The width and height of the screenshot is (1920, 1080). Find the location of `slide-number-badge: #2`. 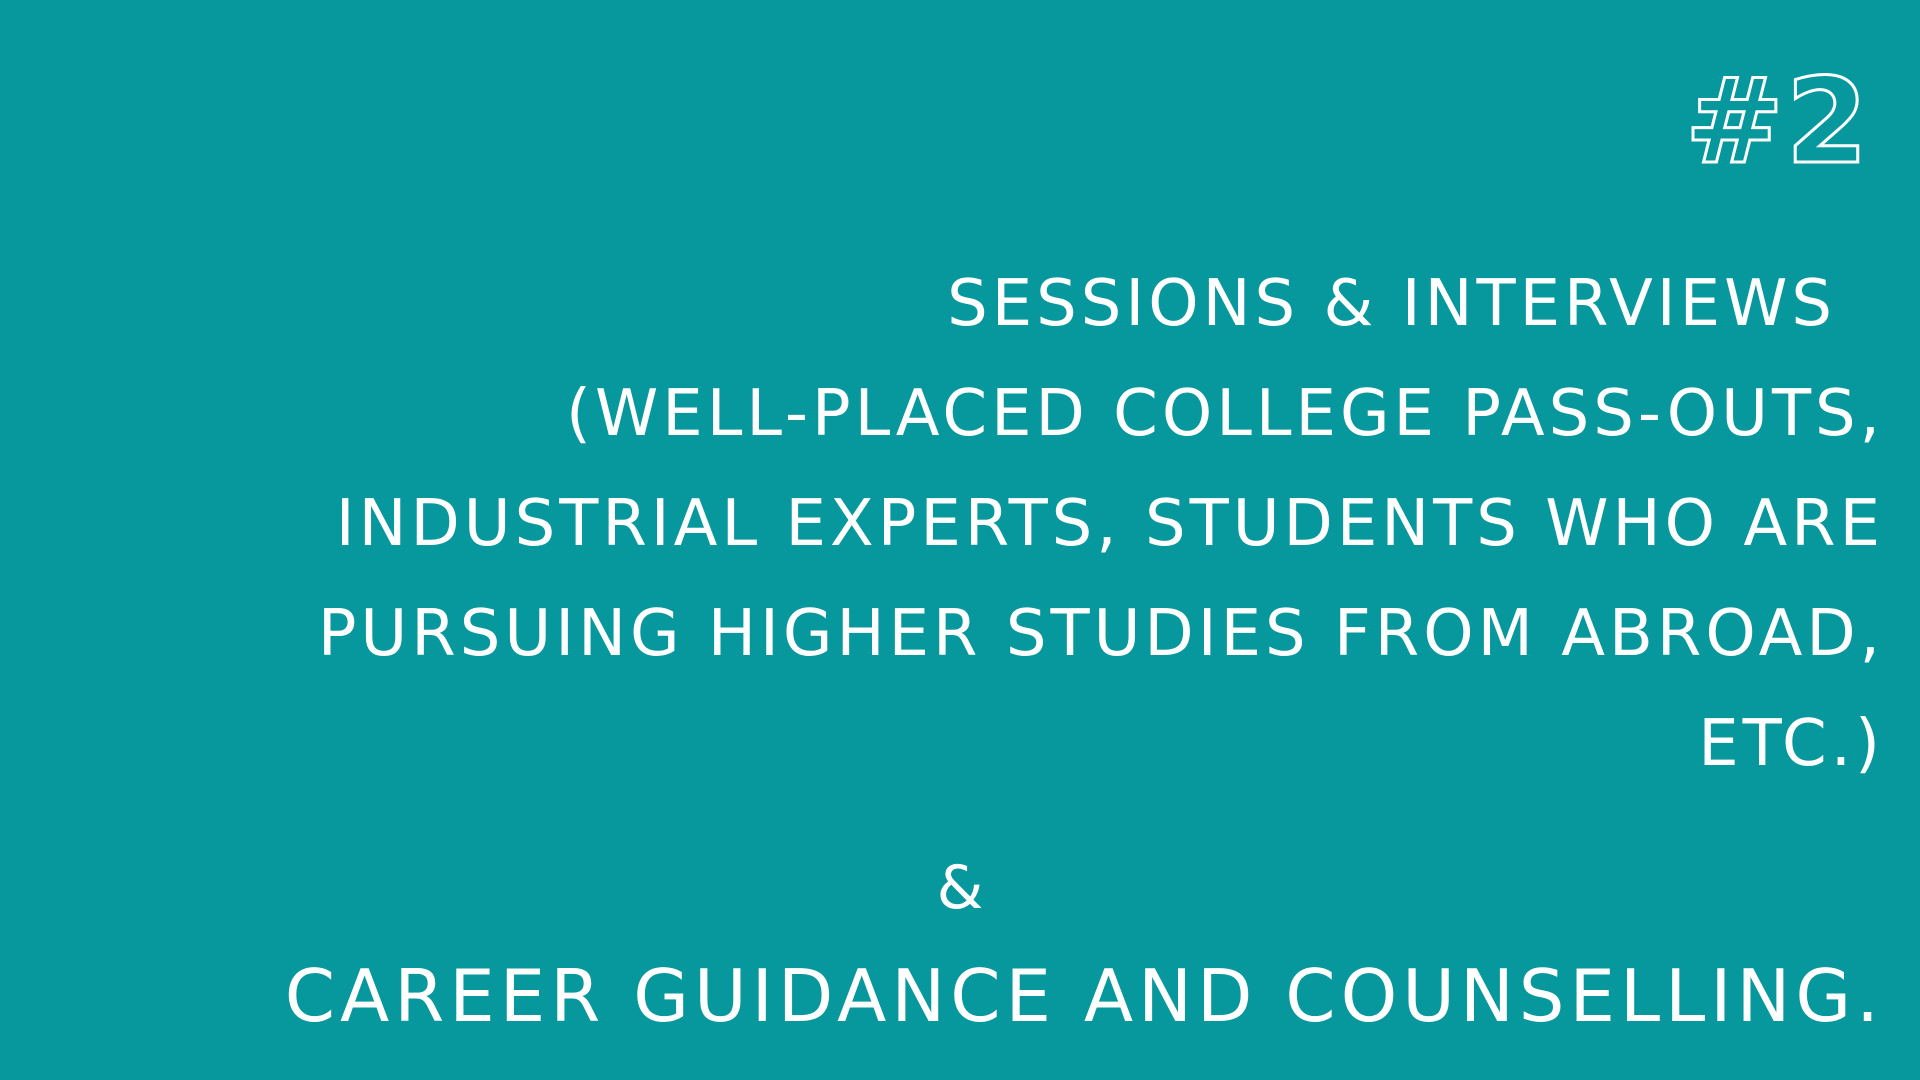

slide-number-badge: #2 is located at coordinates (1777, 121).